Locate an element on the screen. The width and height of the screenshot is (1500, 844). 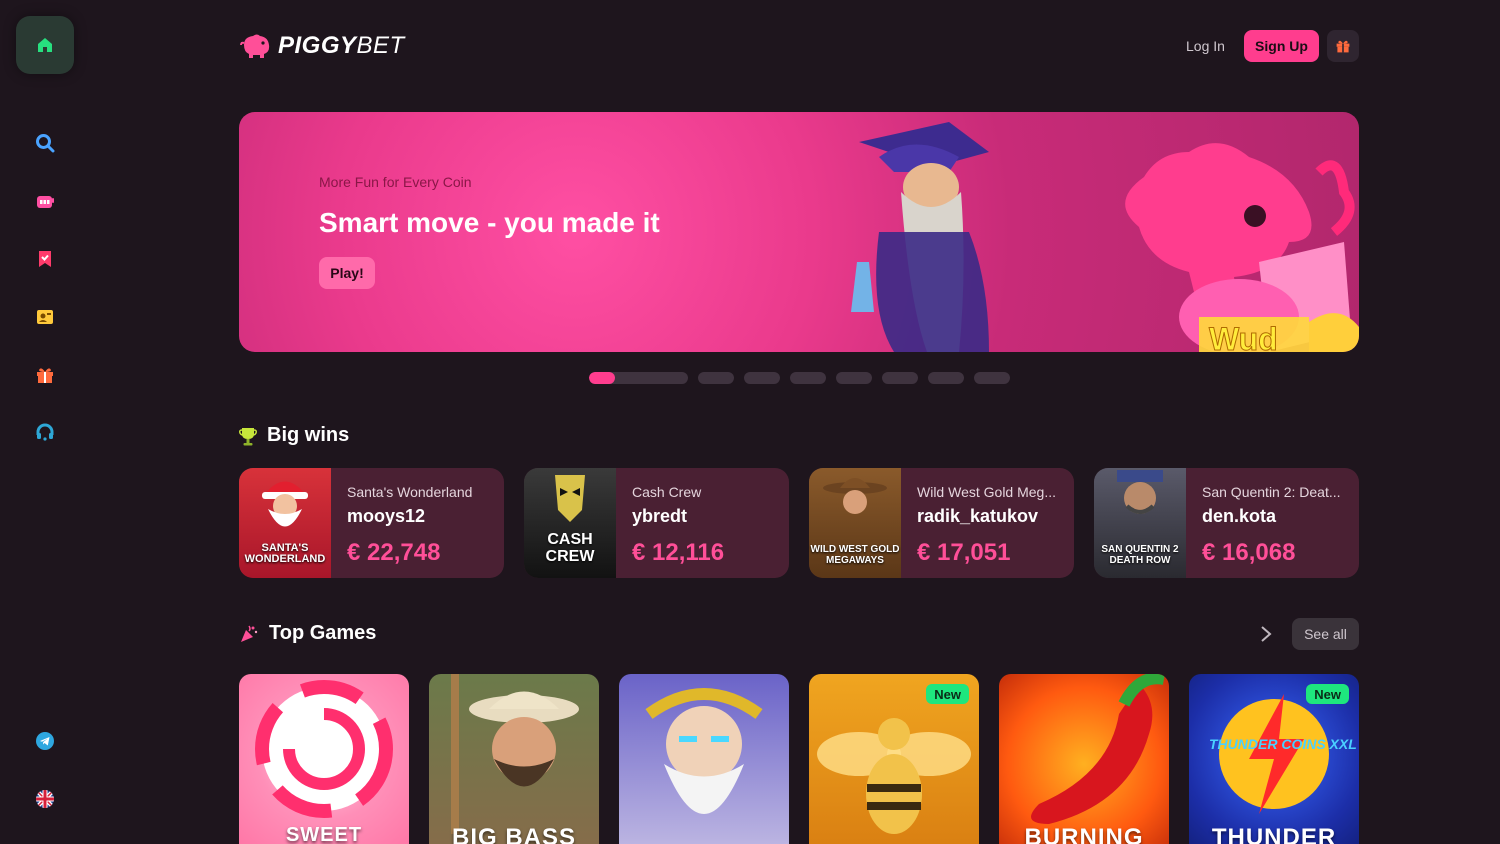
game-title: THUNDER is located at coordinates (1274, 834).